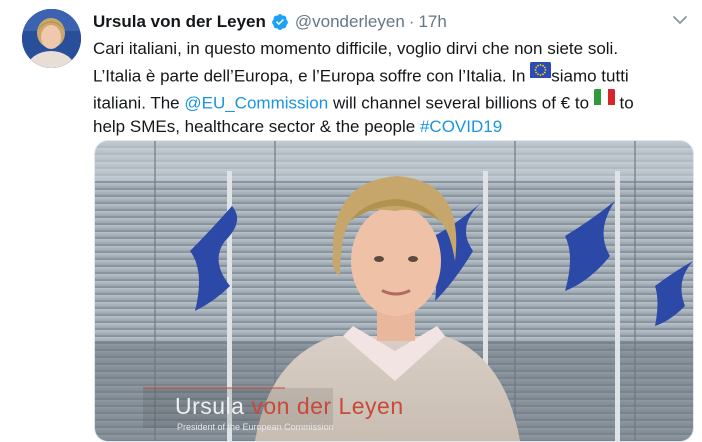  I want to click on text-segment: italiani. The, so click(139, 102).